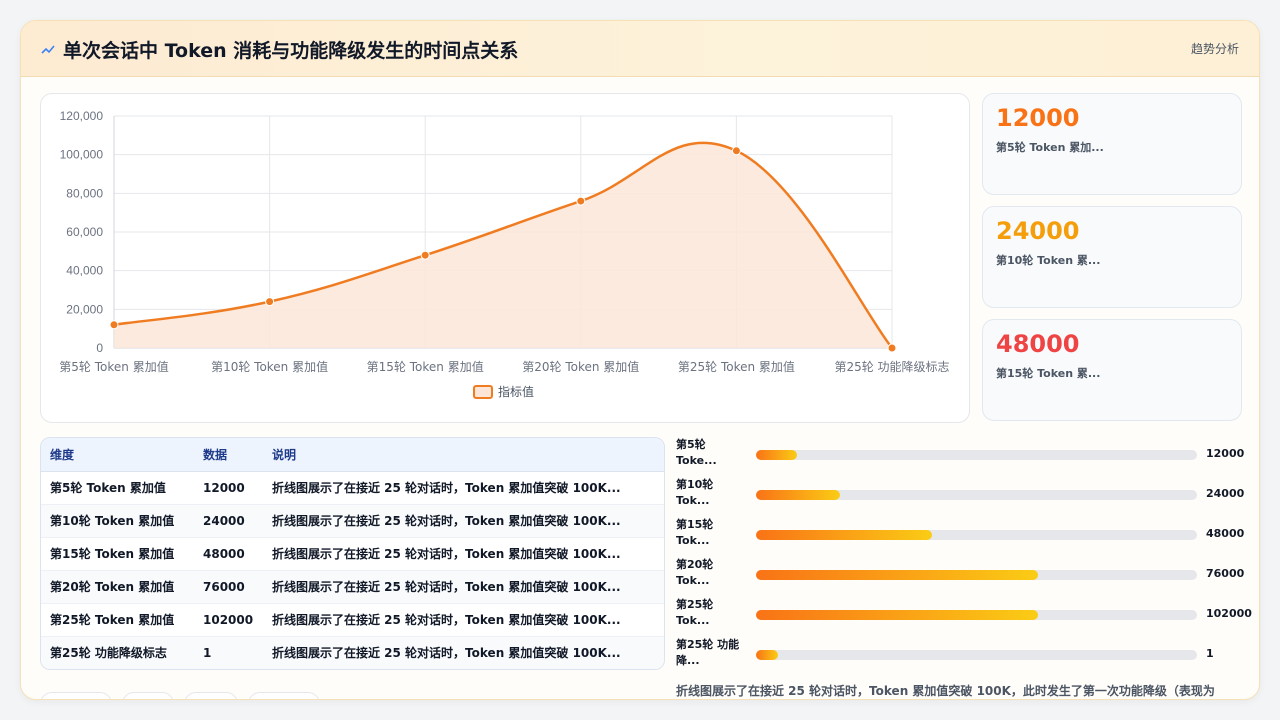 The height and width of the screenshot is (720, 1280). I want to click on y-tick-label: 40,000, so click(84, 271).